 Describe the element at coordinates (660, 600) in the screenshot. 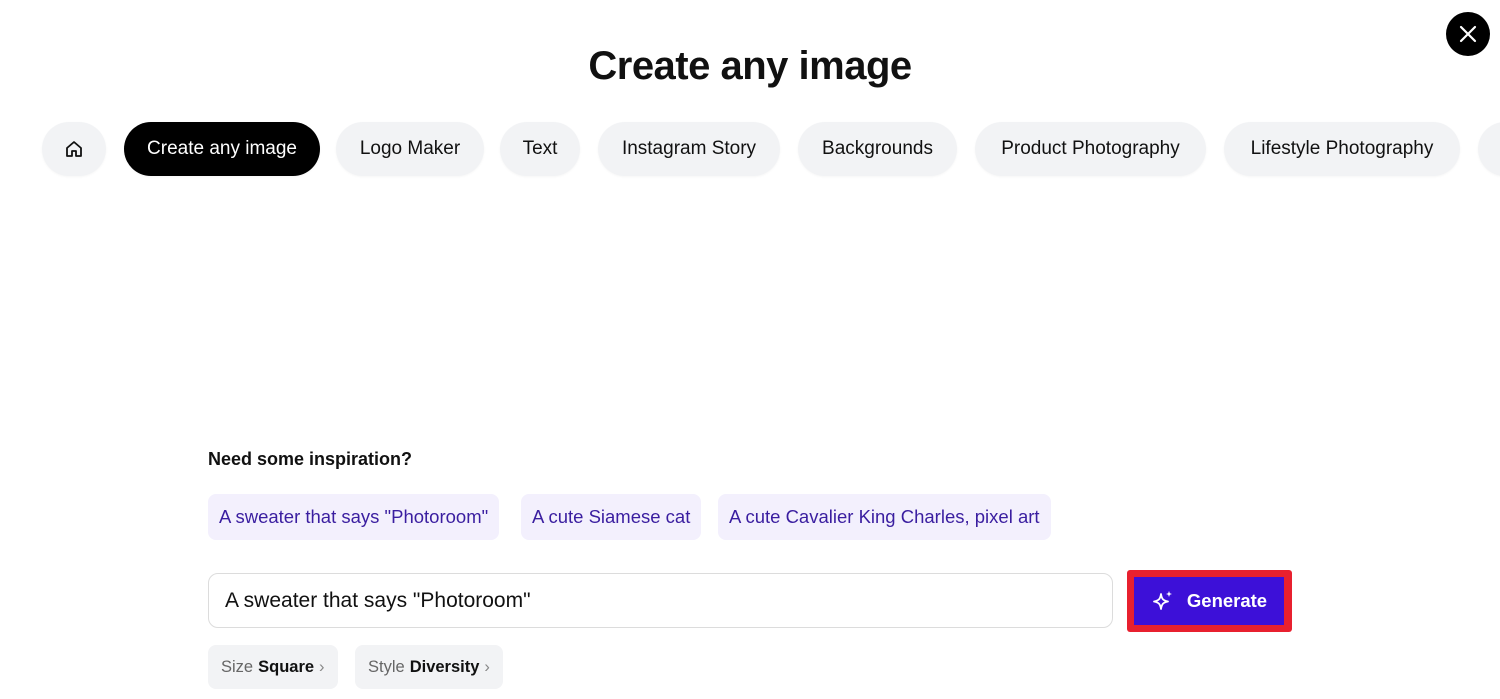

I see `prompt-input` at that location.